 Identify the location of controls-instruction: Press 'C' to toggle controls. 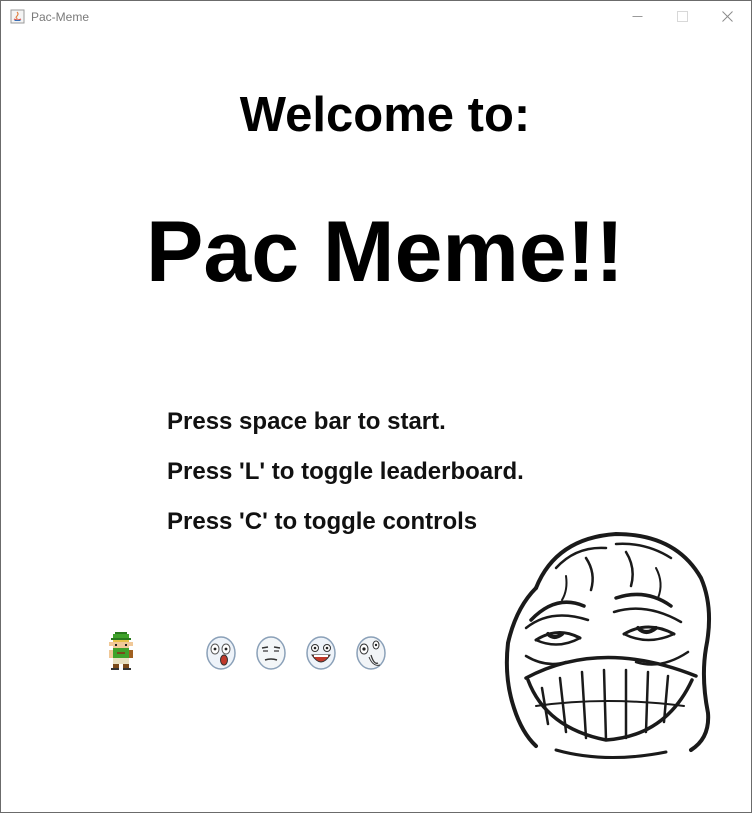
(322, 521).